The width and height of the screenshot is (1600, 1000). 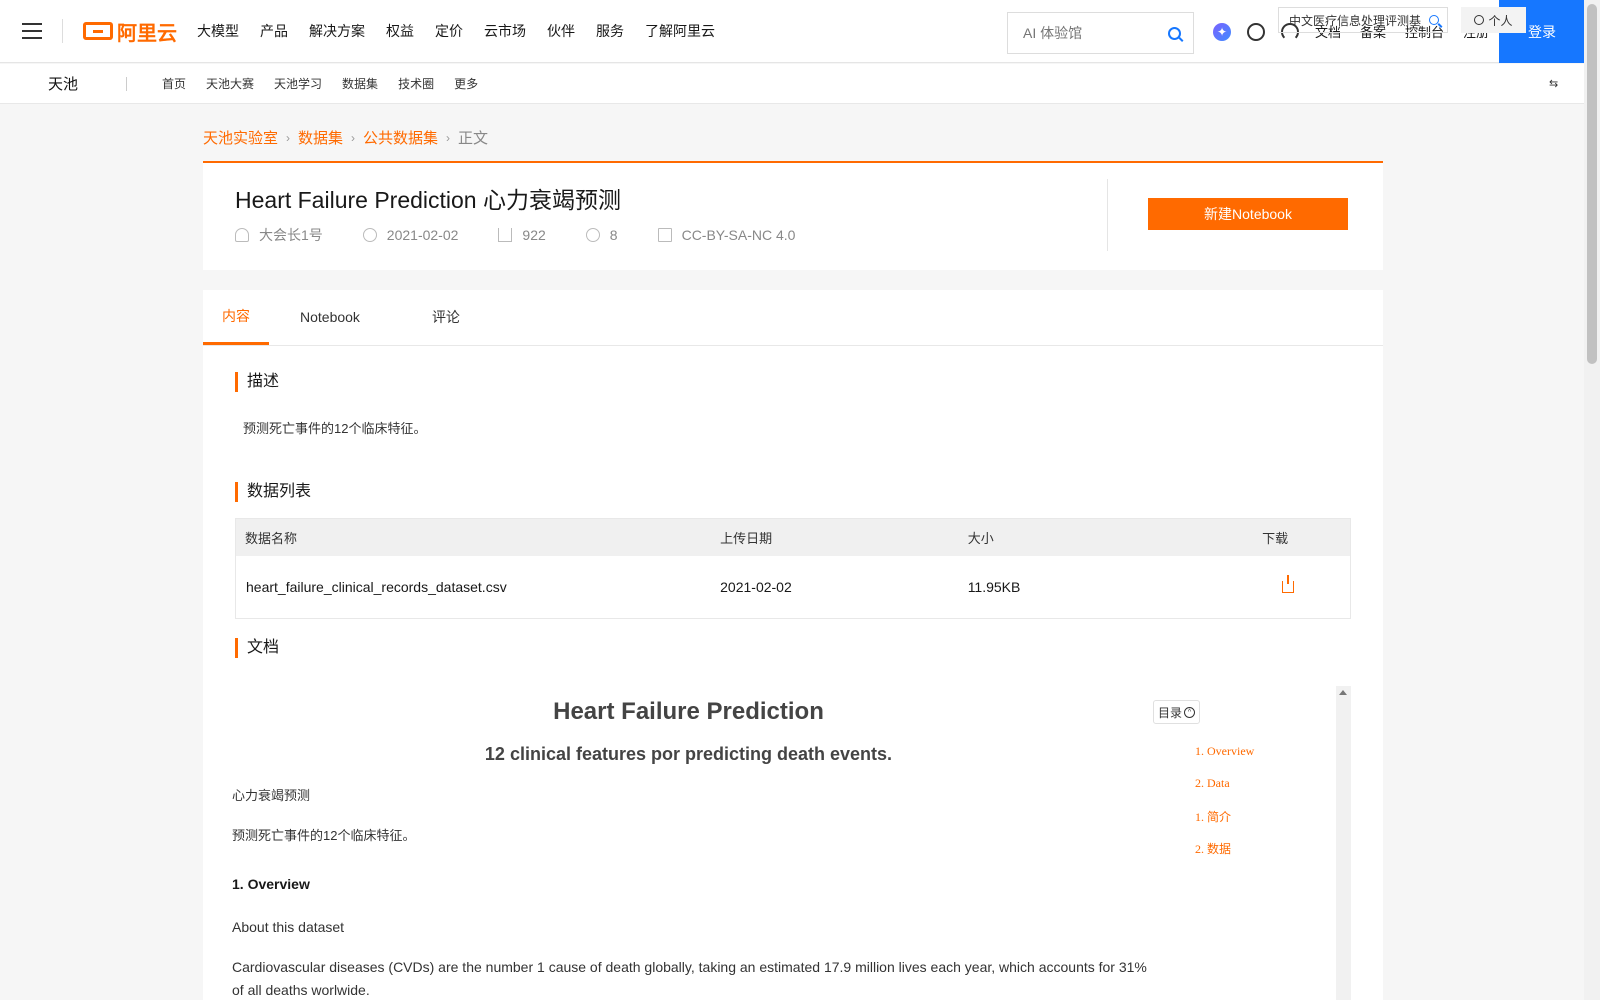 What do you see at coordinates (1248, 214) in the screenshot?
I see `new-notebook-button: 新建Notebook` at bounding box center [1248, 214].